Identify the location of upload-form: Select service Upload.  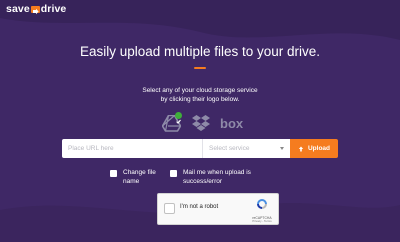
(200, 148).